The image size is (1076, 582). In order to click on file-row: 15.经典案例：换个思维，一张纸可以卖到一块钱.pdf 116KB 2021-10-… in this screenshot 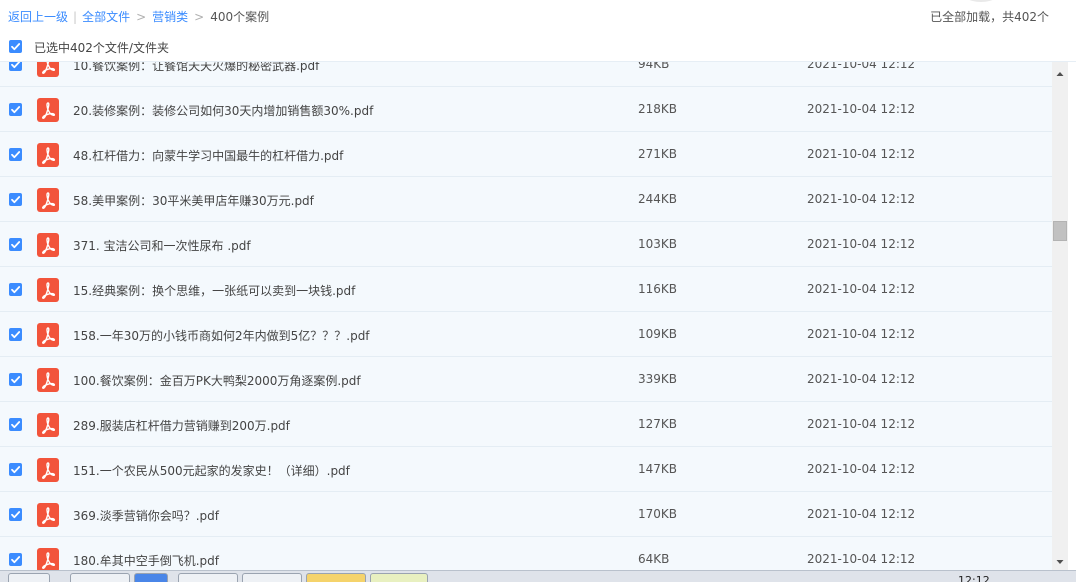, I will do `click(526, 289)`.